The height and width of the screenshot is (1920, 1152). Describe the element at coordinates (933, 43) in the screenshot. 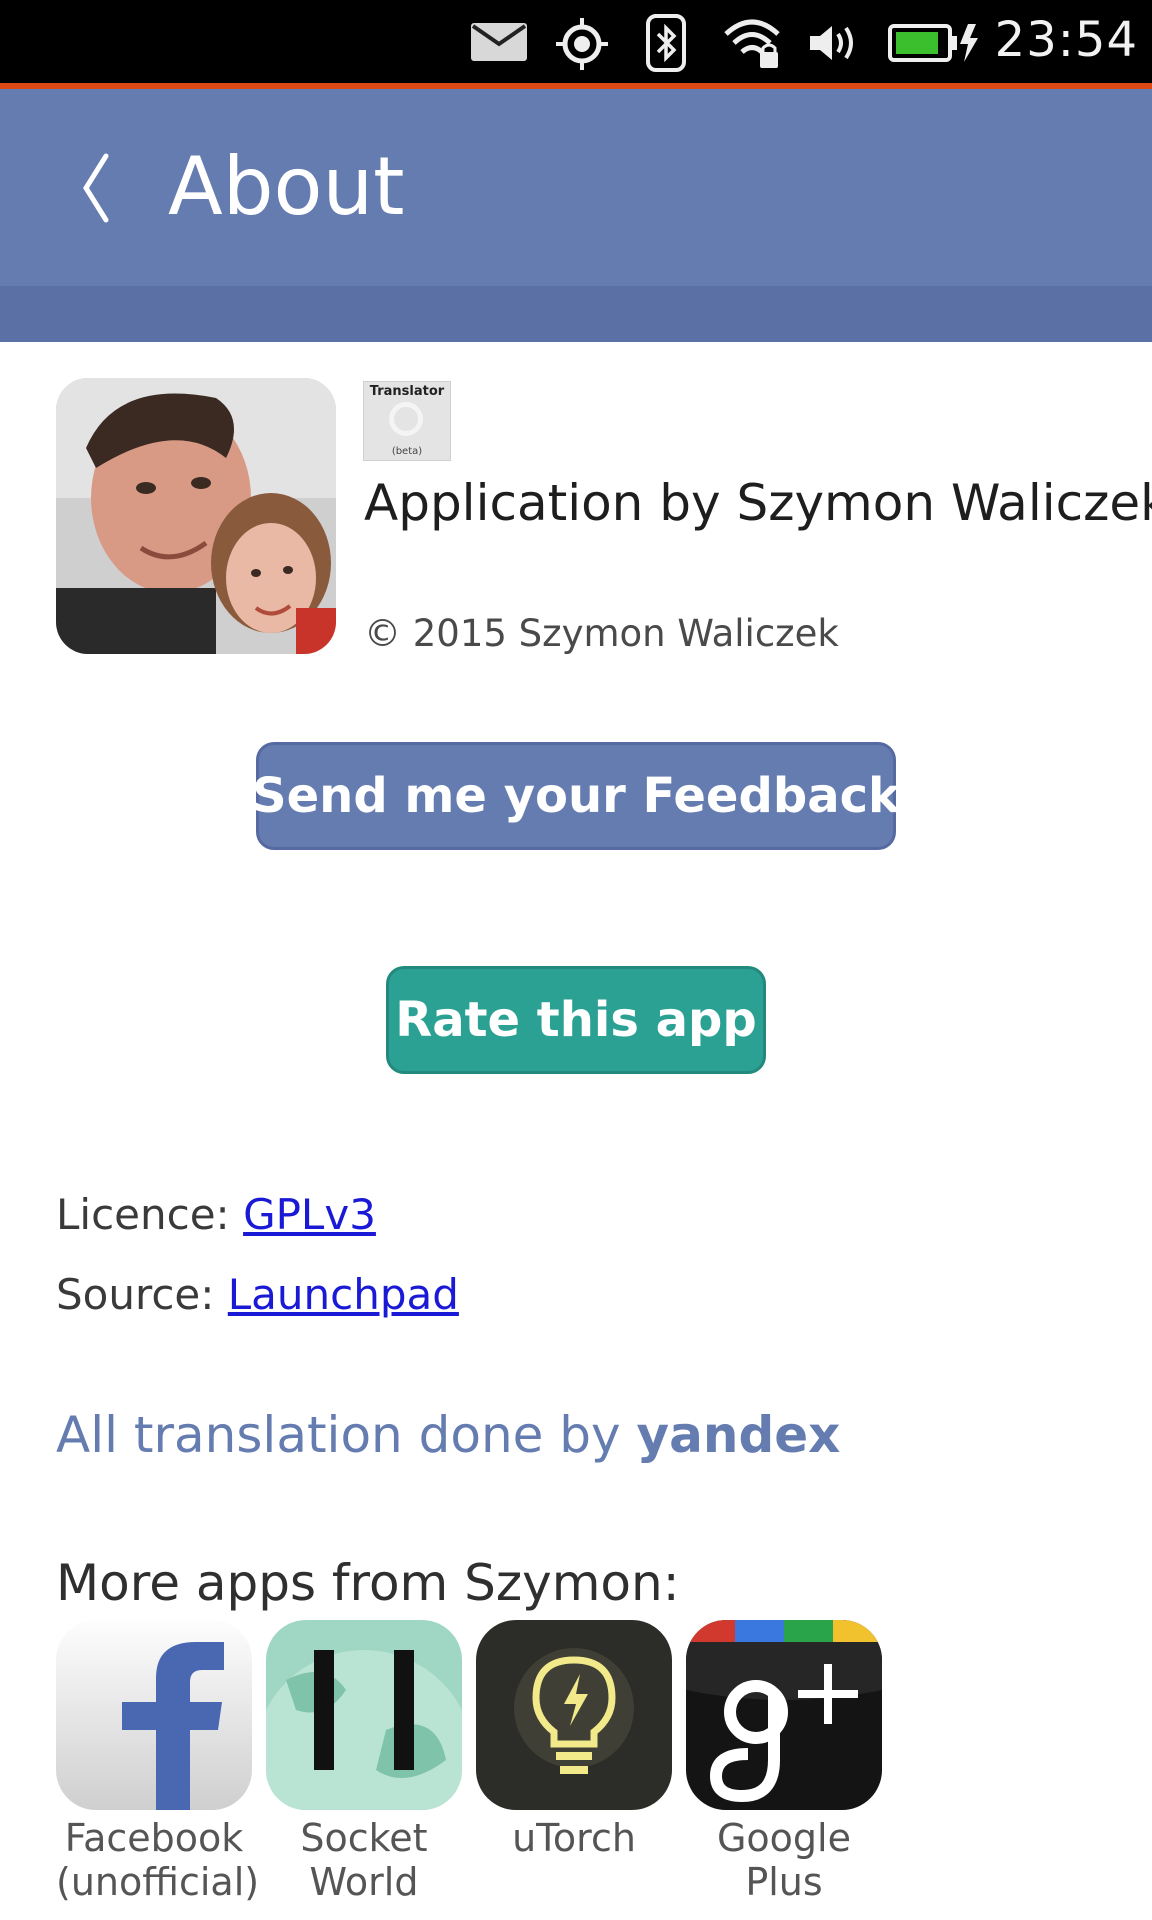

I see `battery-charging-icon` at that location.